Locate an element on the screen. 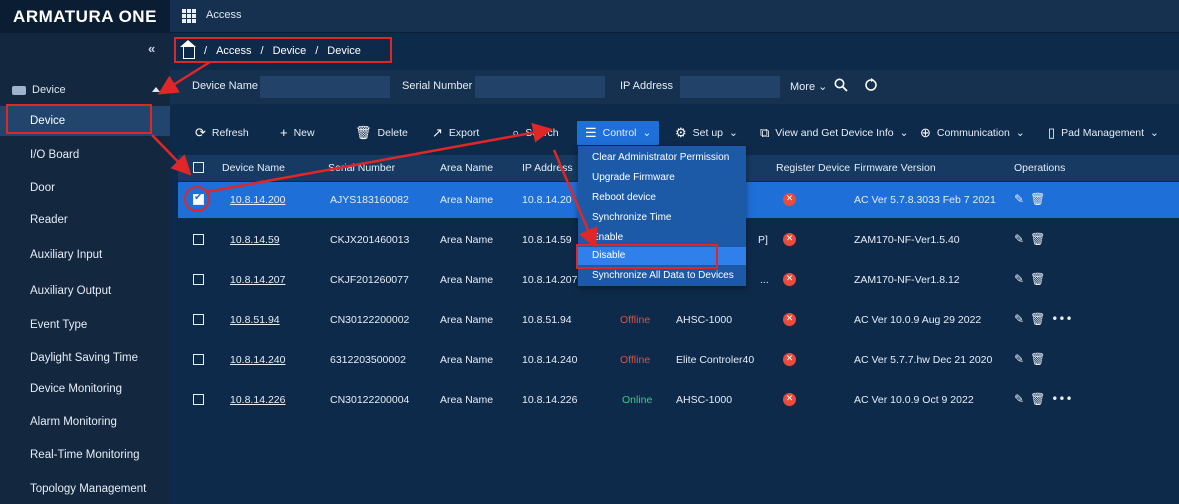 This screenshot has width=1179, height=504. column-area-name: Area Name is located at coordinates (466, 168).